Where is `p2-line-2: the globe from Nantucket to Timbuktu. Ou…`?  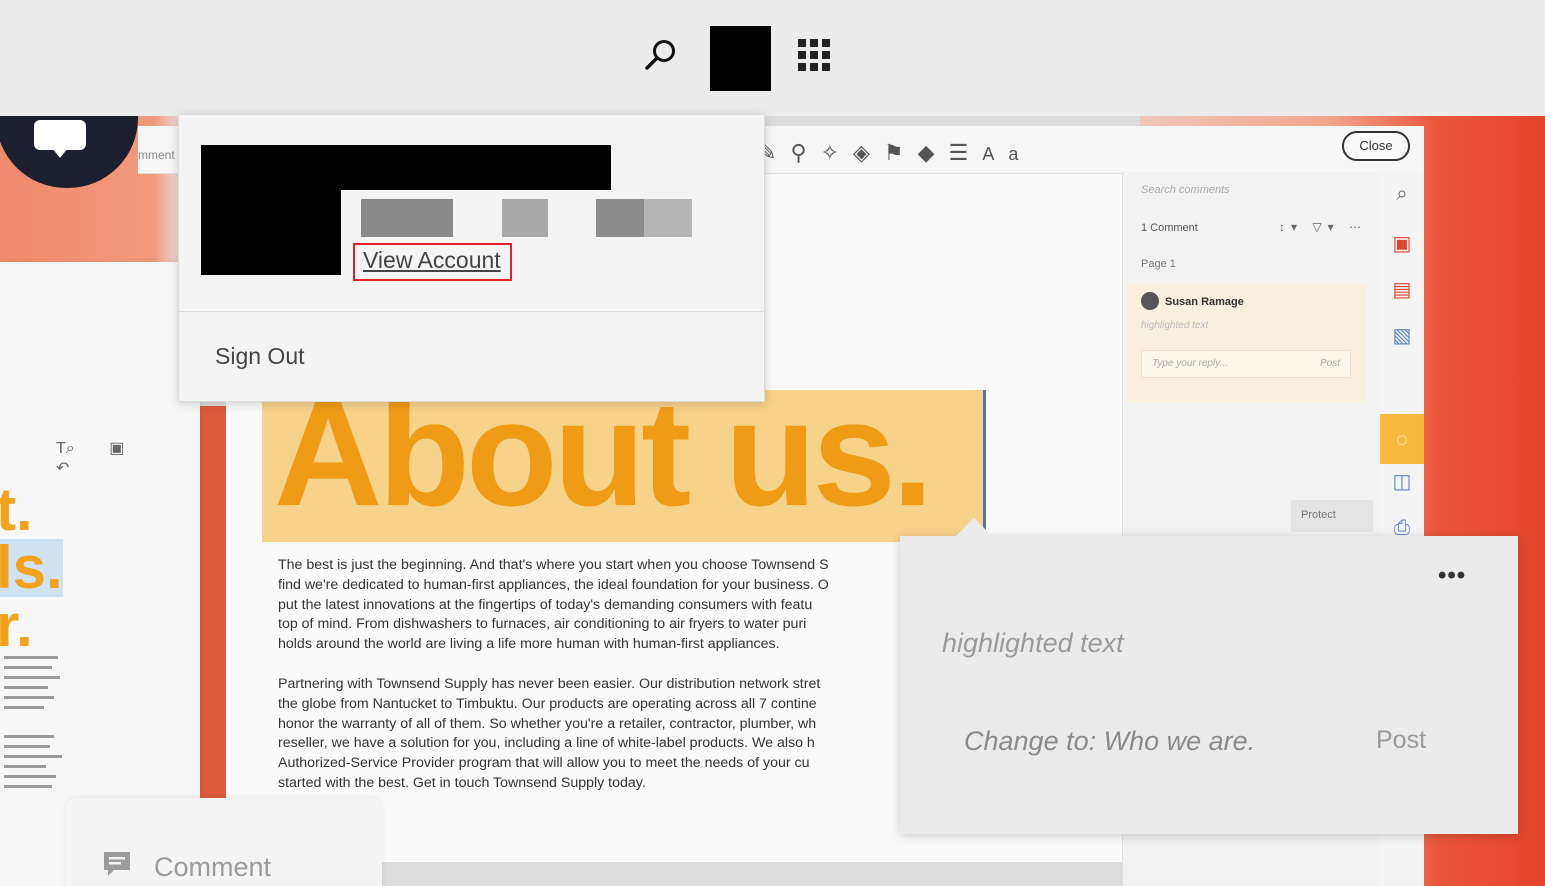
p2-line-2: the globe from Nantucket to Timbuktu. Ou… is located at coordinates (547, 703).